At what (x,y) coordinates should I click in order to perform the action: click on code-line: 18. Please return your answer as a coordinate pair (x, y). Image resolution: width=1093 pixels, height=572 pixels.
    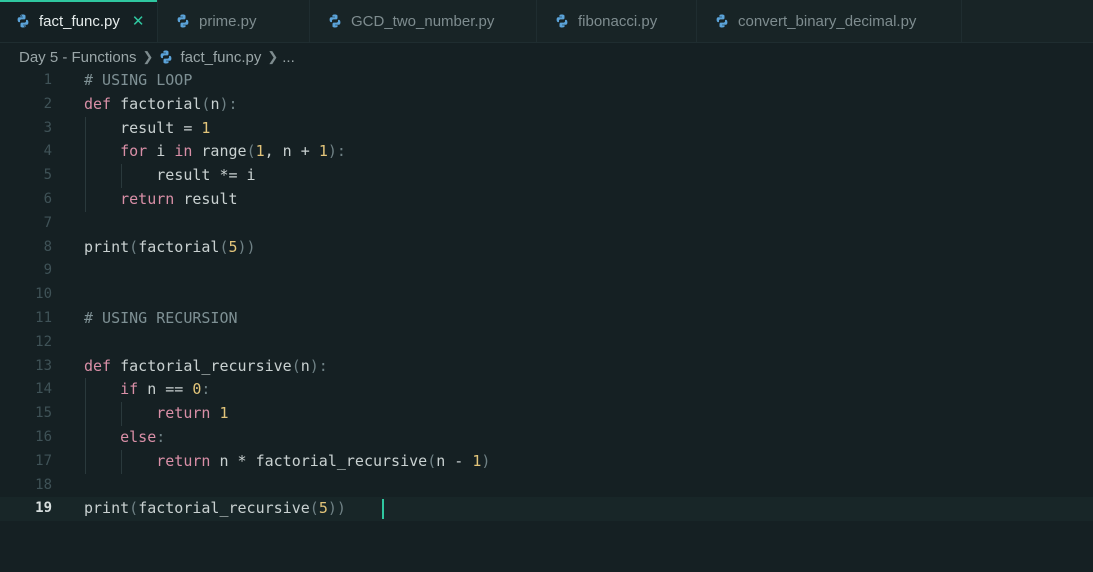
    Looking at the image, I should click on (546, 486).